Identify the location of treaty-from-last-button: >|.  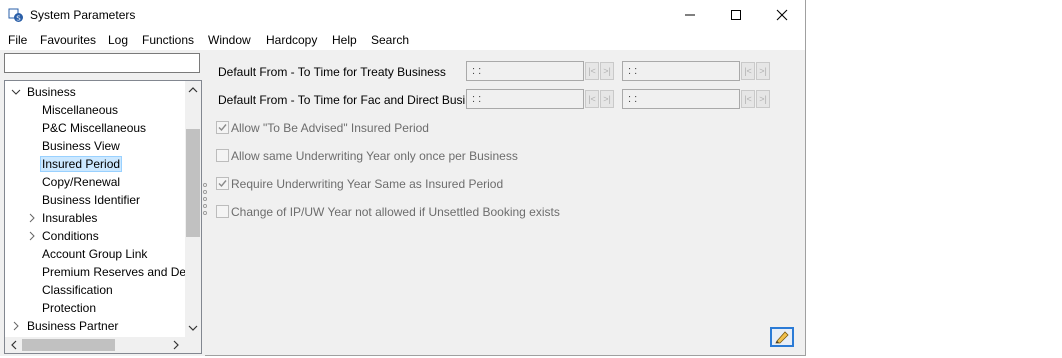
(607, 71).